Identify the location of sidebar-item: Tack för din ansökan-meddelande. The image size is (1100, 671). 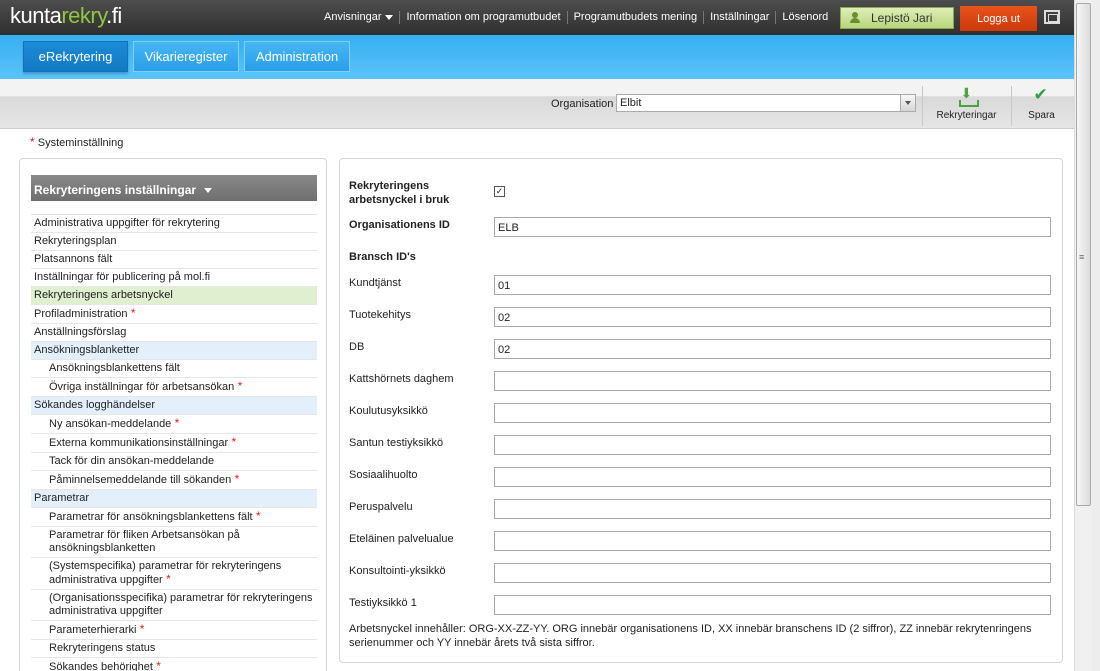
(174, 462).